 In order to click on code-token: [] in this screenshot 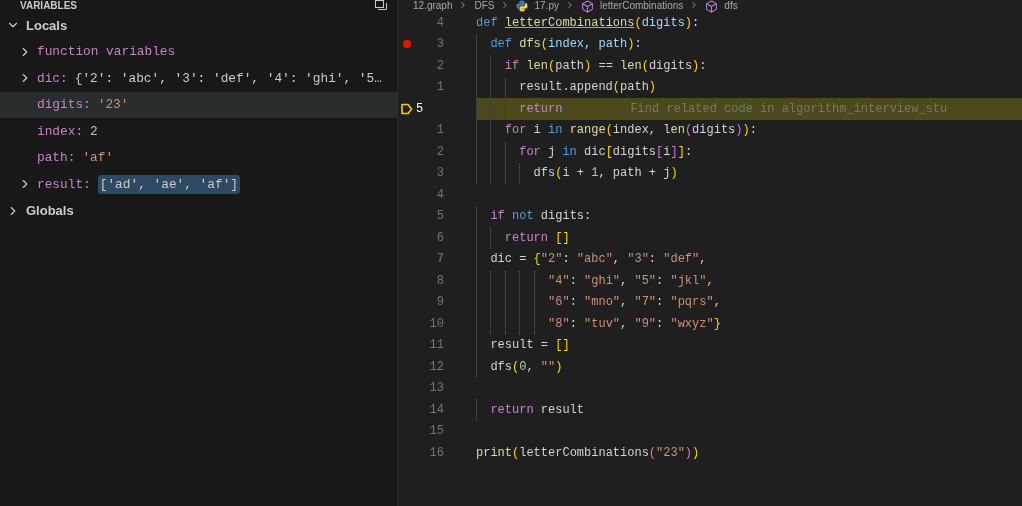, I will do `click(562, 238)`.